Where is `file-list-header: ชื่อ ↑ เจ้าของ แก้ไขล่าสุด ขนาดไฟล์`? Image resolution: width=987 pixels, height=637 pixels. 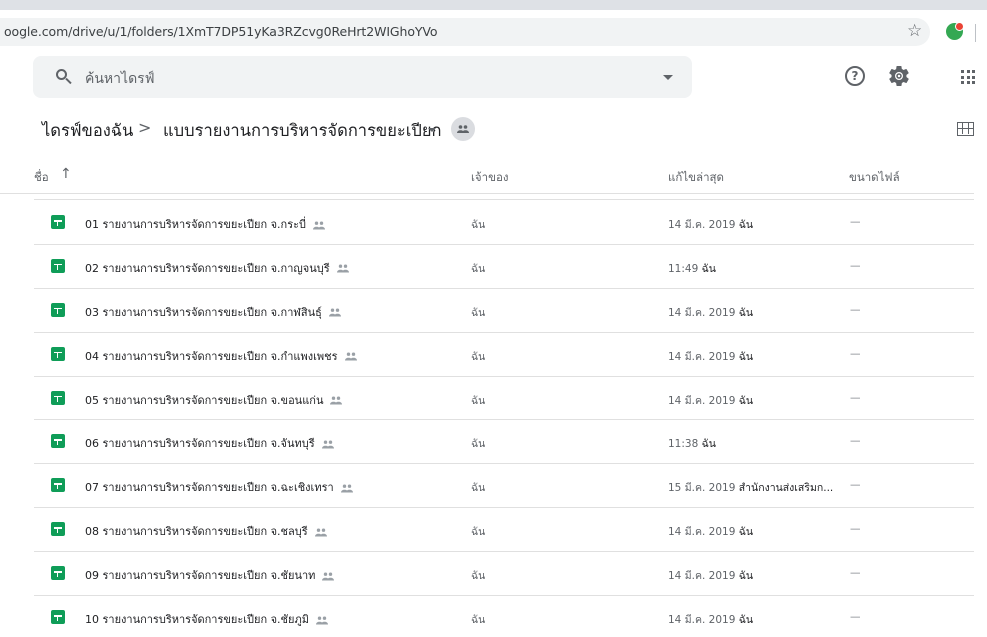 file-list-header: ชื่อ ↑ เจ้าของ แก้ไขล่าสุด ขนาดไฟล์ is located at coordinates (487, 175).